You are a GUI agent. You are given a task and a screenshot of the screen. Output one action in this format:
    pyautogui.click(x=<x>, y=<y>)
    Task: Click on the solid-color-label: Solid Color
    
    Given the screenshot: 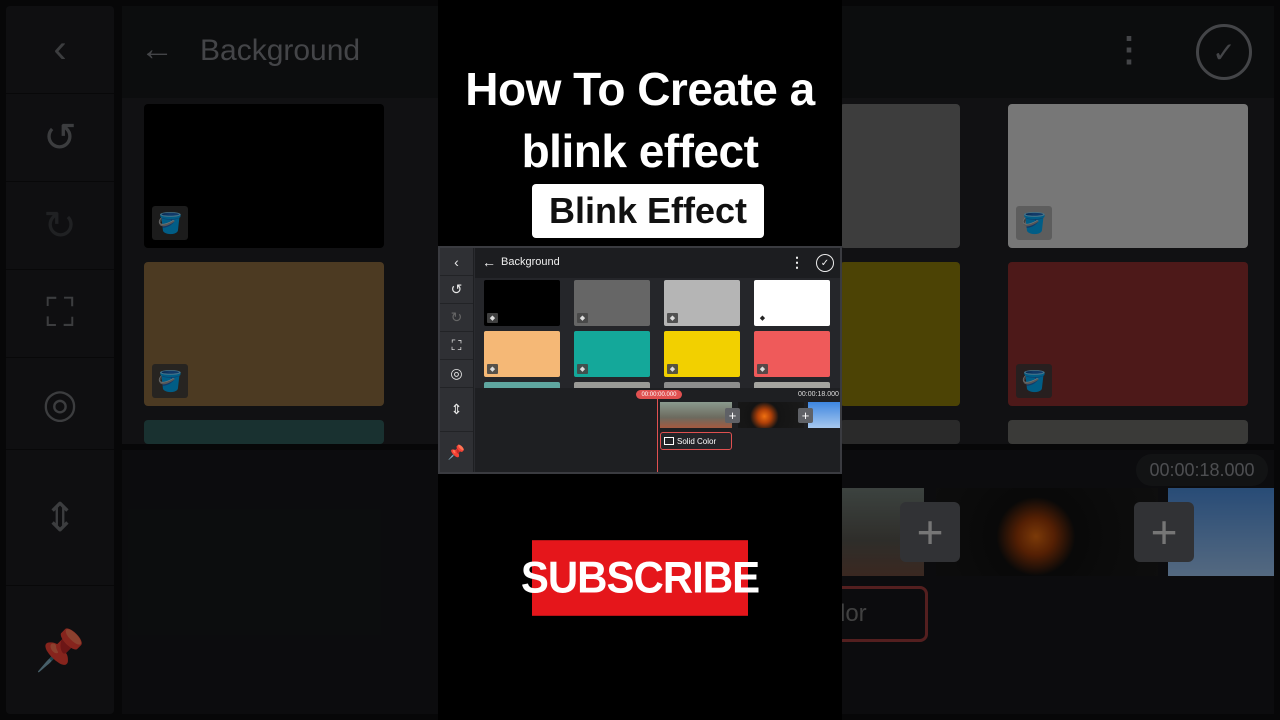 What is the action you would take?
    pyautogui.click(x=697, y=441)
    